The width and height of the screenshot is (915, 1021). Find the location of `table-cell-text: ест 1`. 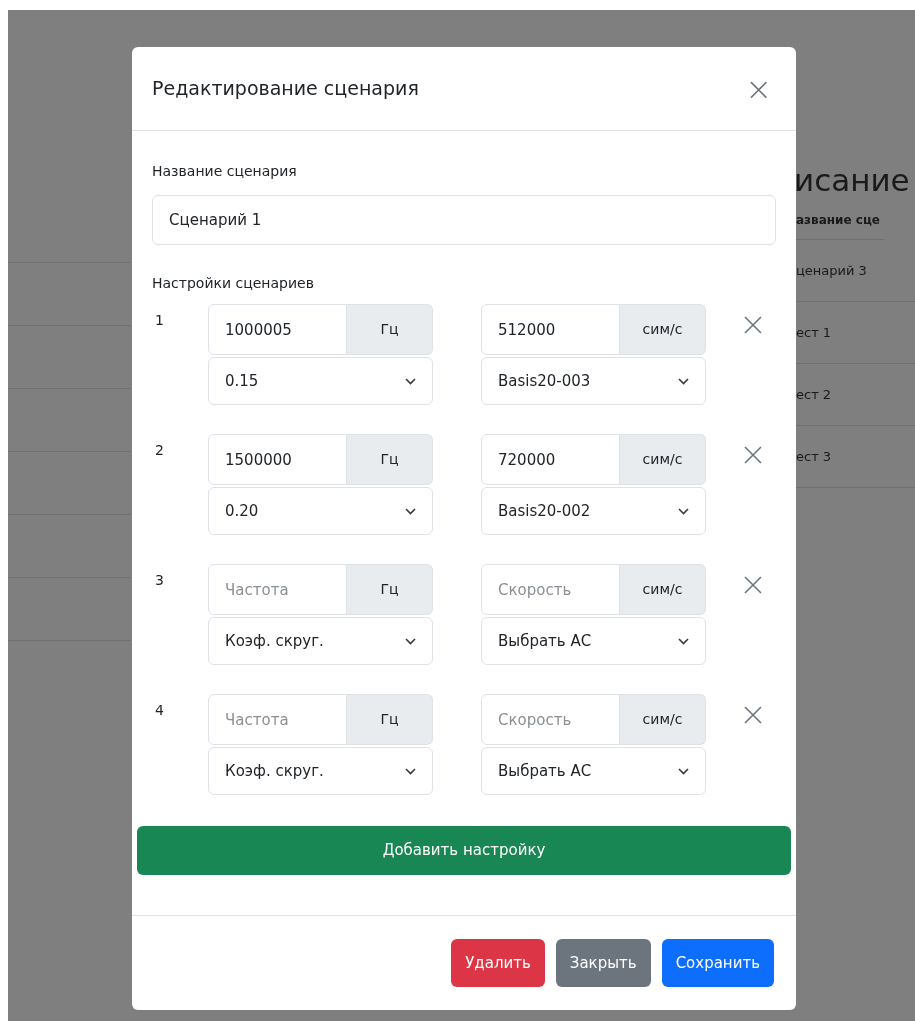

table-cell-text: ест 1 is located at coordinates (814, 332).